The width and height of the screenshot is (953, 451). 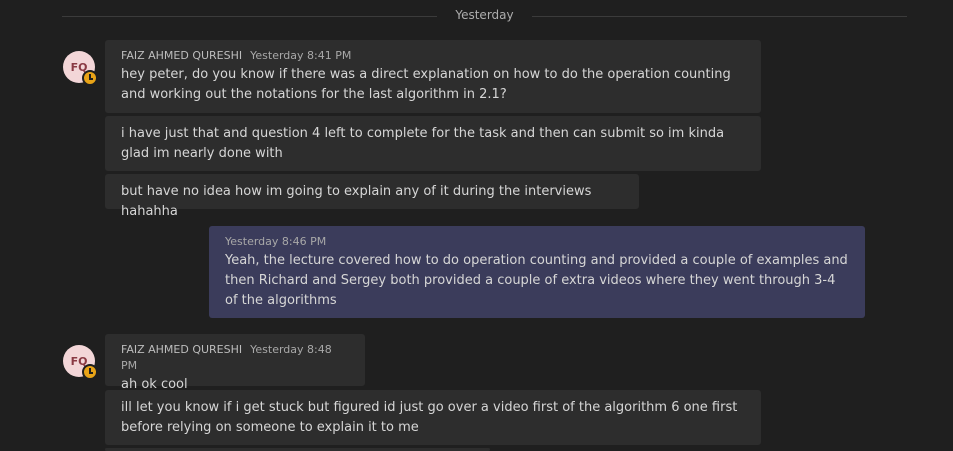 What do you see at coordinates (537, 242) in the screenshot?
I see `message-meta: Yesterday 8:46 PM` at bounding box center [537, 242].